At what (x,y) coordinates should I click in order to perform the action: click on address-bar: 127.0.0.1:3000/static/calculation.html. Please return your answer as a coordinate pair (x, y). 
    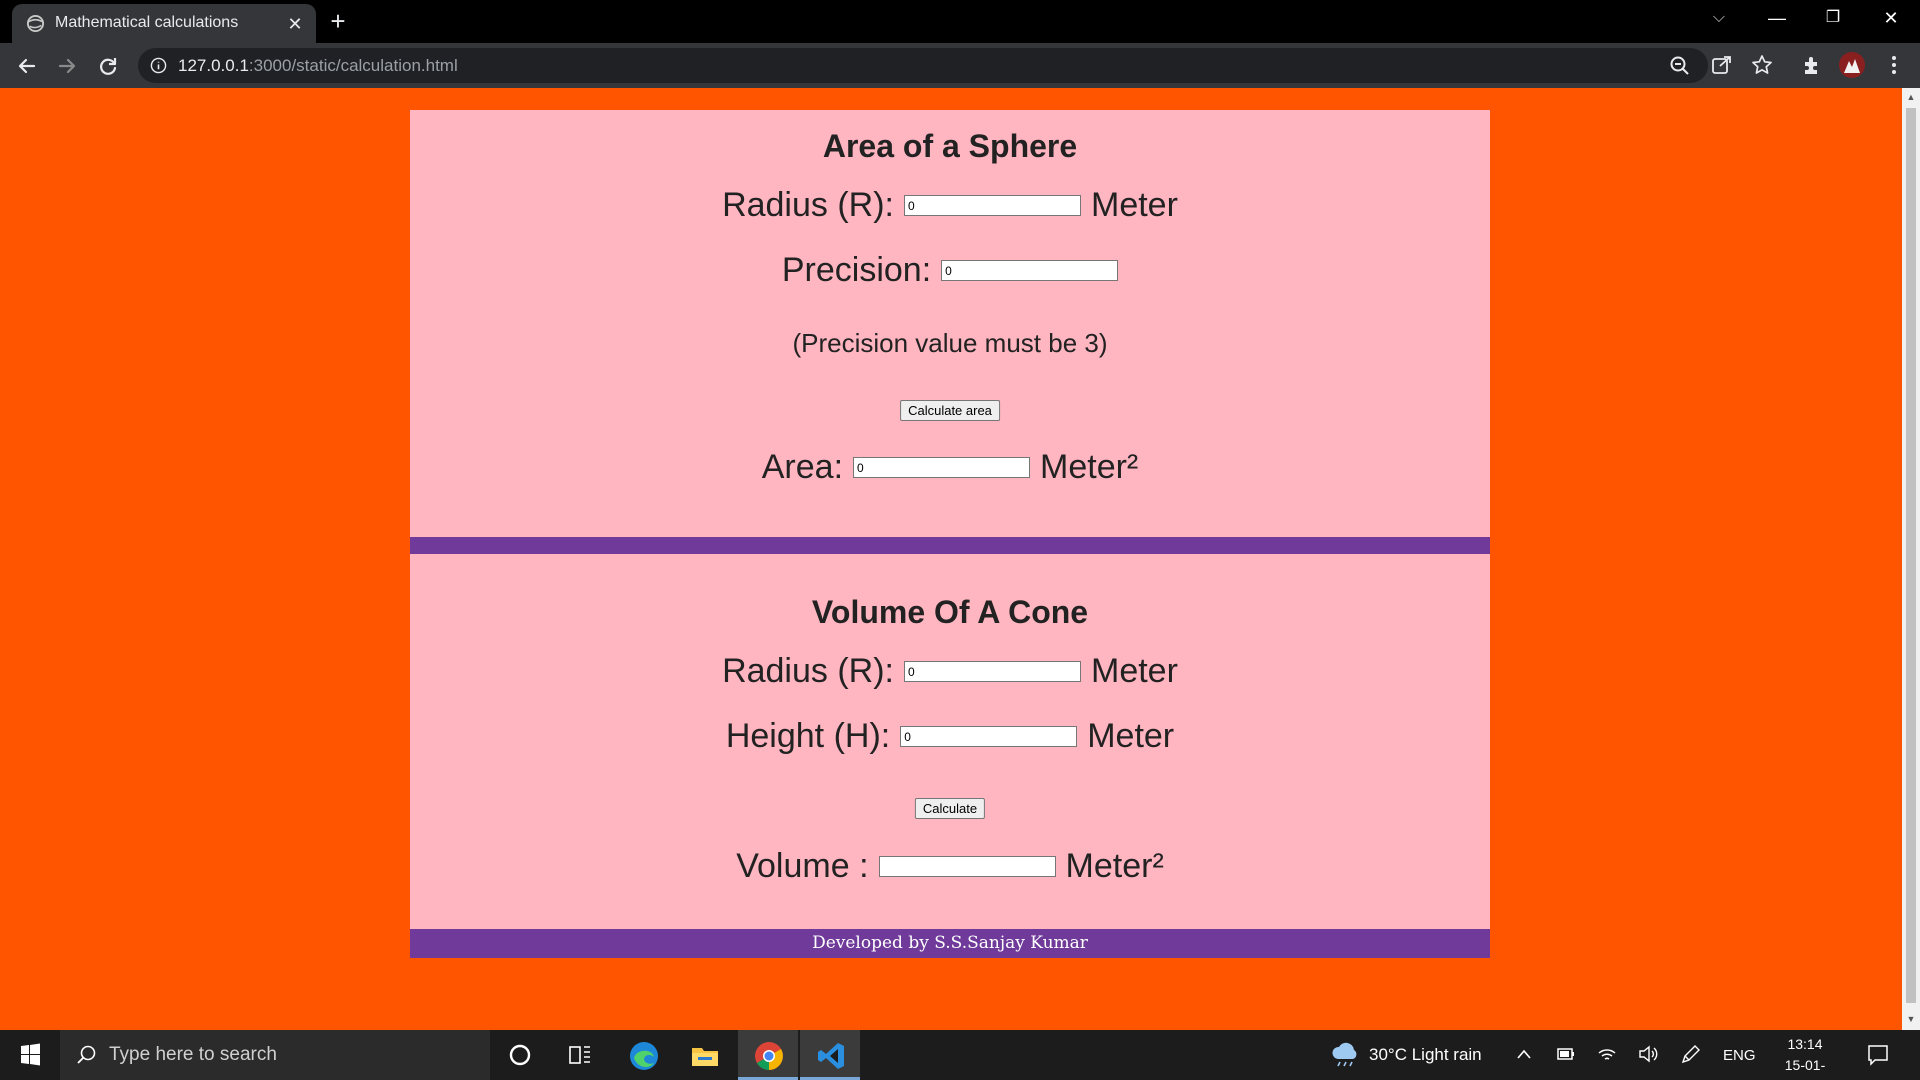
    Looking at the image, I should click on (923, 65).